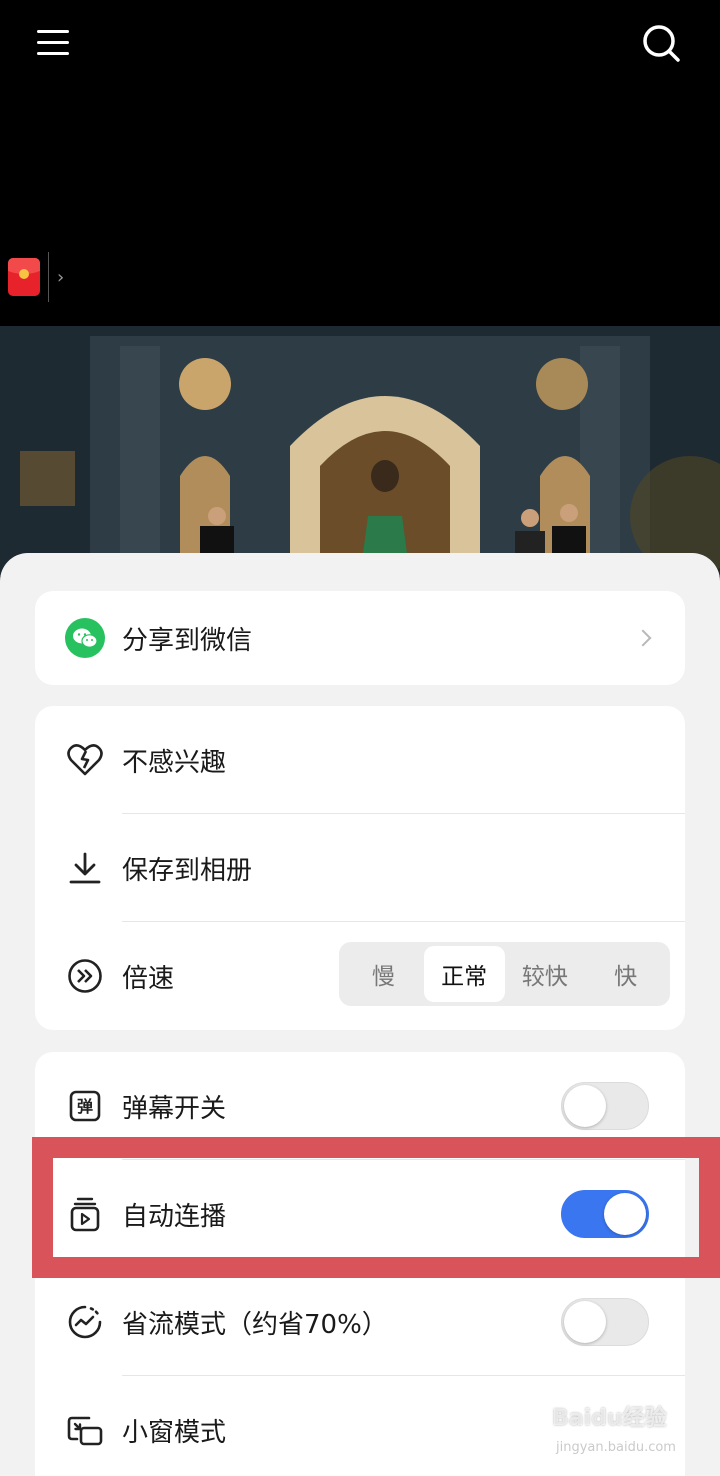  Describe the element at coordinates (85, 868) in the screenshot. I see `download-icon` at that location.